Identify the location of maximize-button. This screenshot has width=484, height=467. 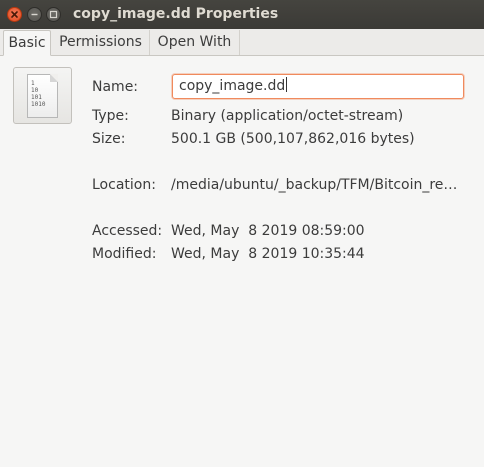
(53, 14).